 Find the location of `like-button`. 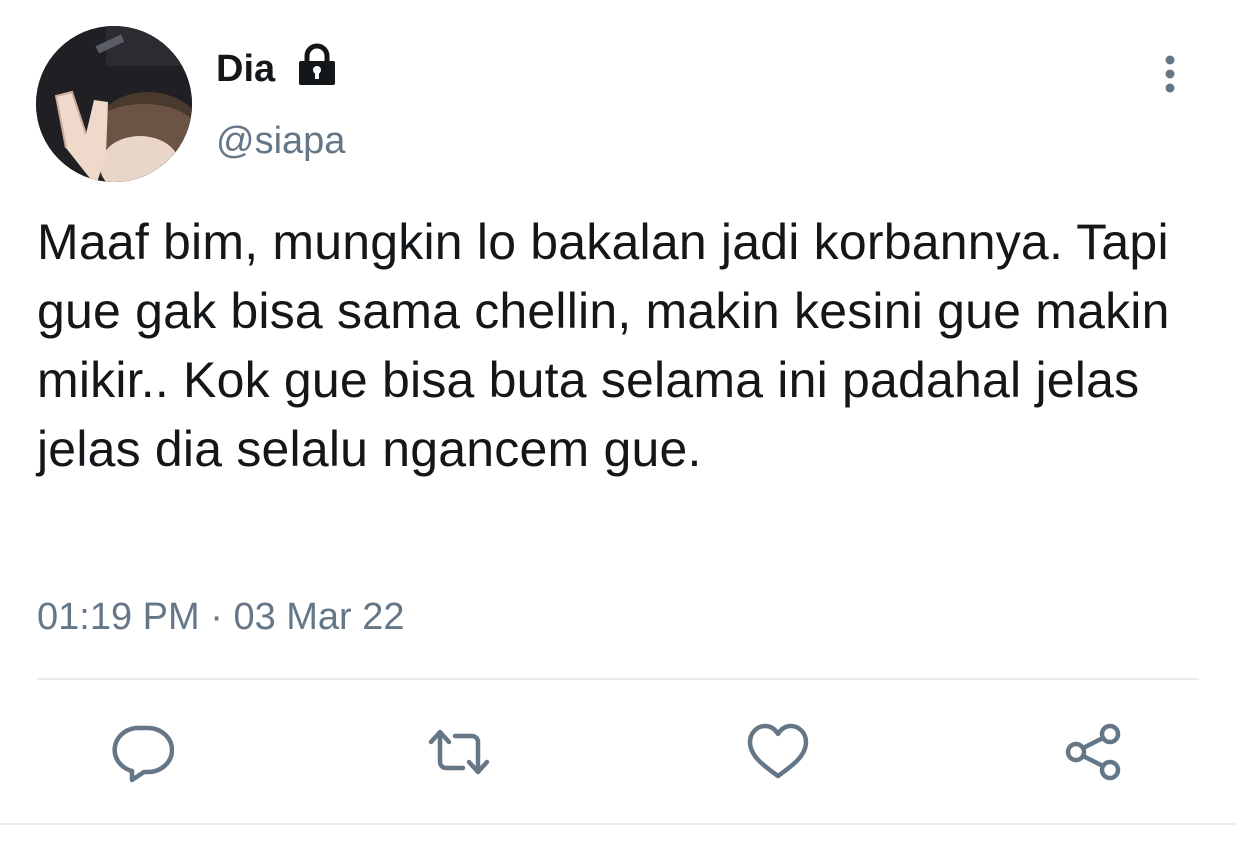

like-button is located at coordinates (778, 752).